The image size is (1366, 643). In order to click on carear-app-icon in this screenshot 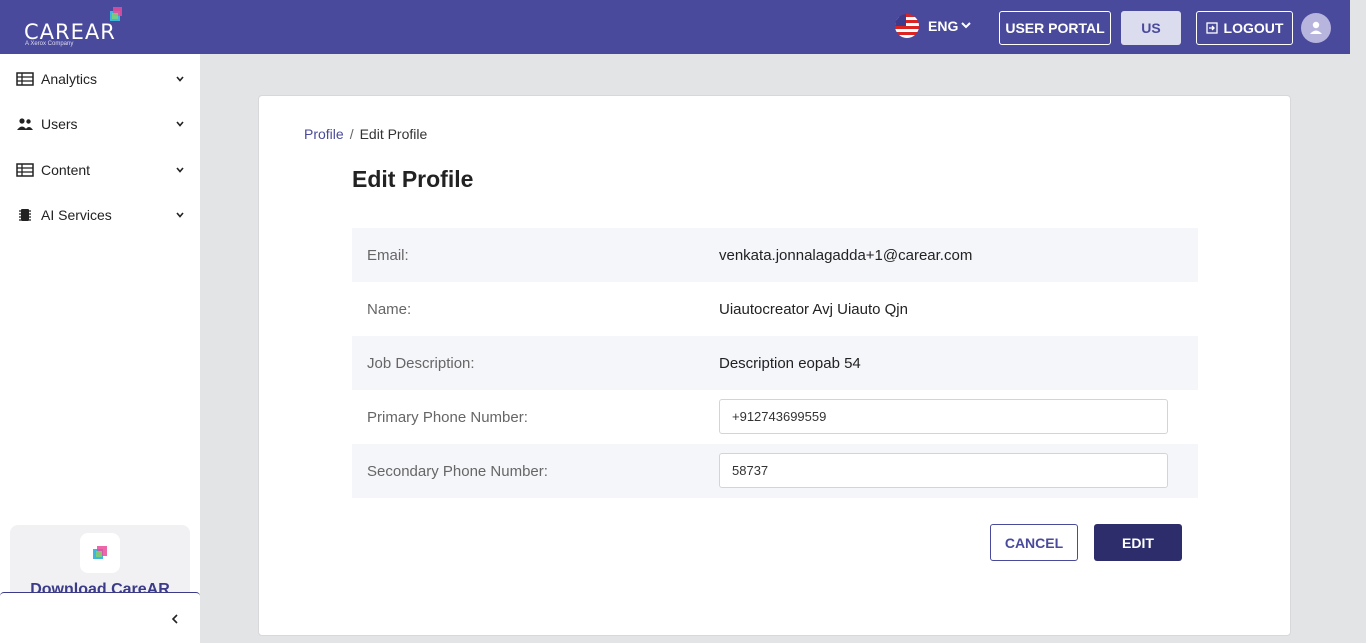, I will do `click(100, 553)`.